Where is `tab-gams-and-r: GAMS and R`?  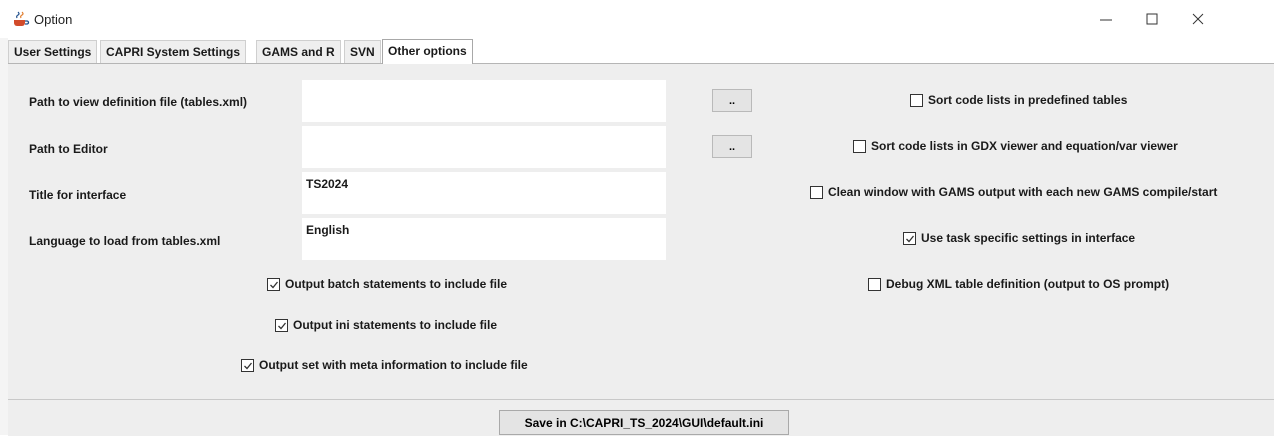
tab-gams-and-r: GAMS and R is located at coordinates (298, 51).